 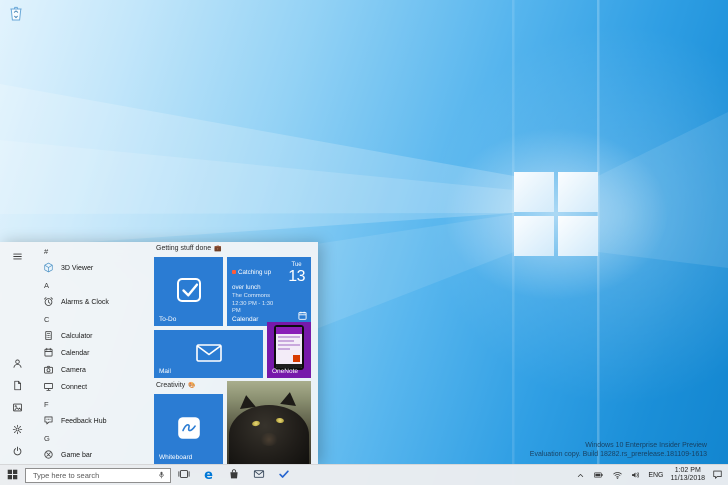 I want to click on task-view-icon, so click(x=183, y=475).